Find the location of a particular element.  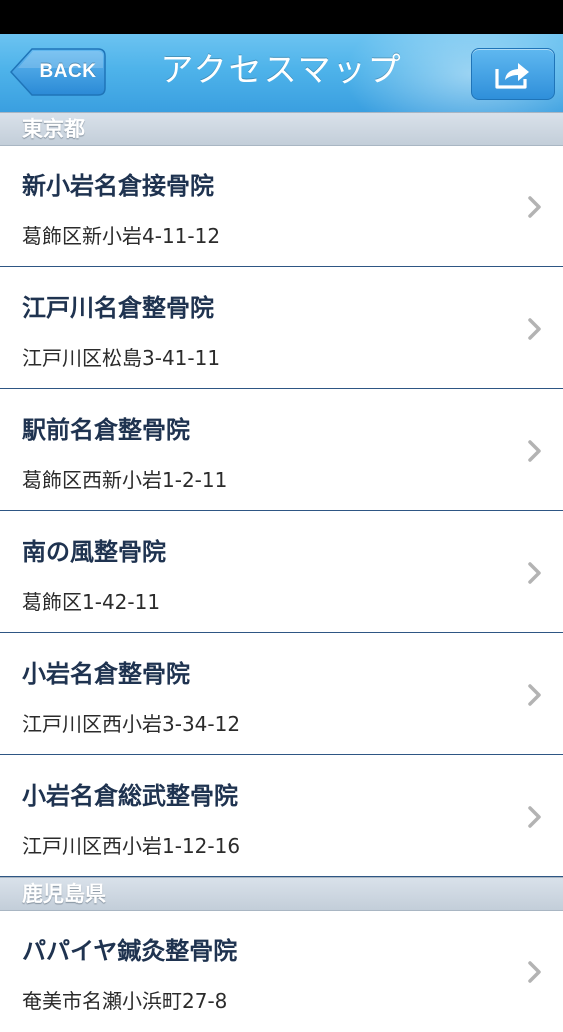

share-button is located at coordinates (513, 74).